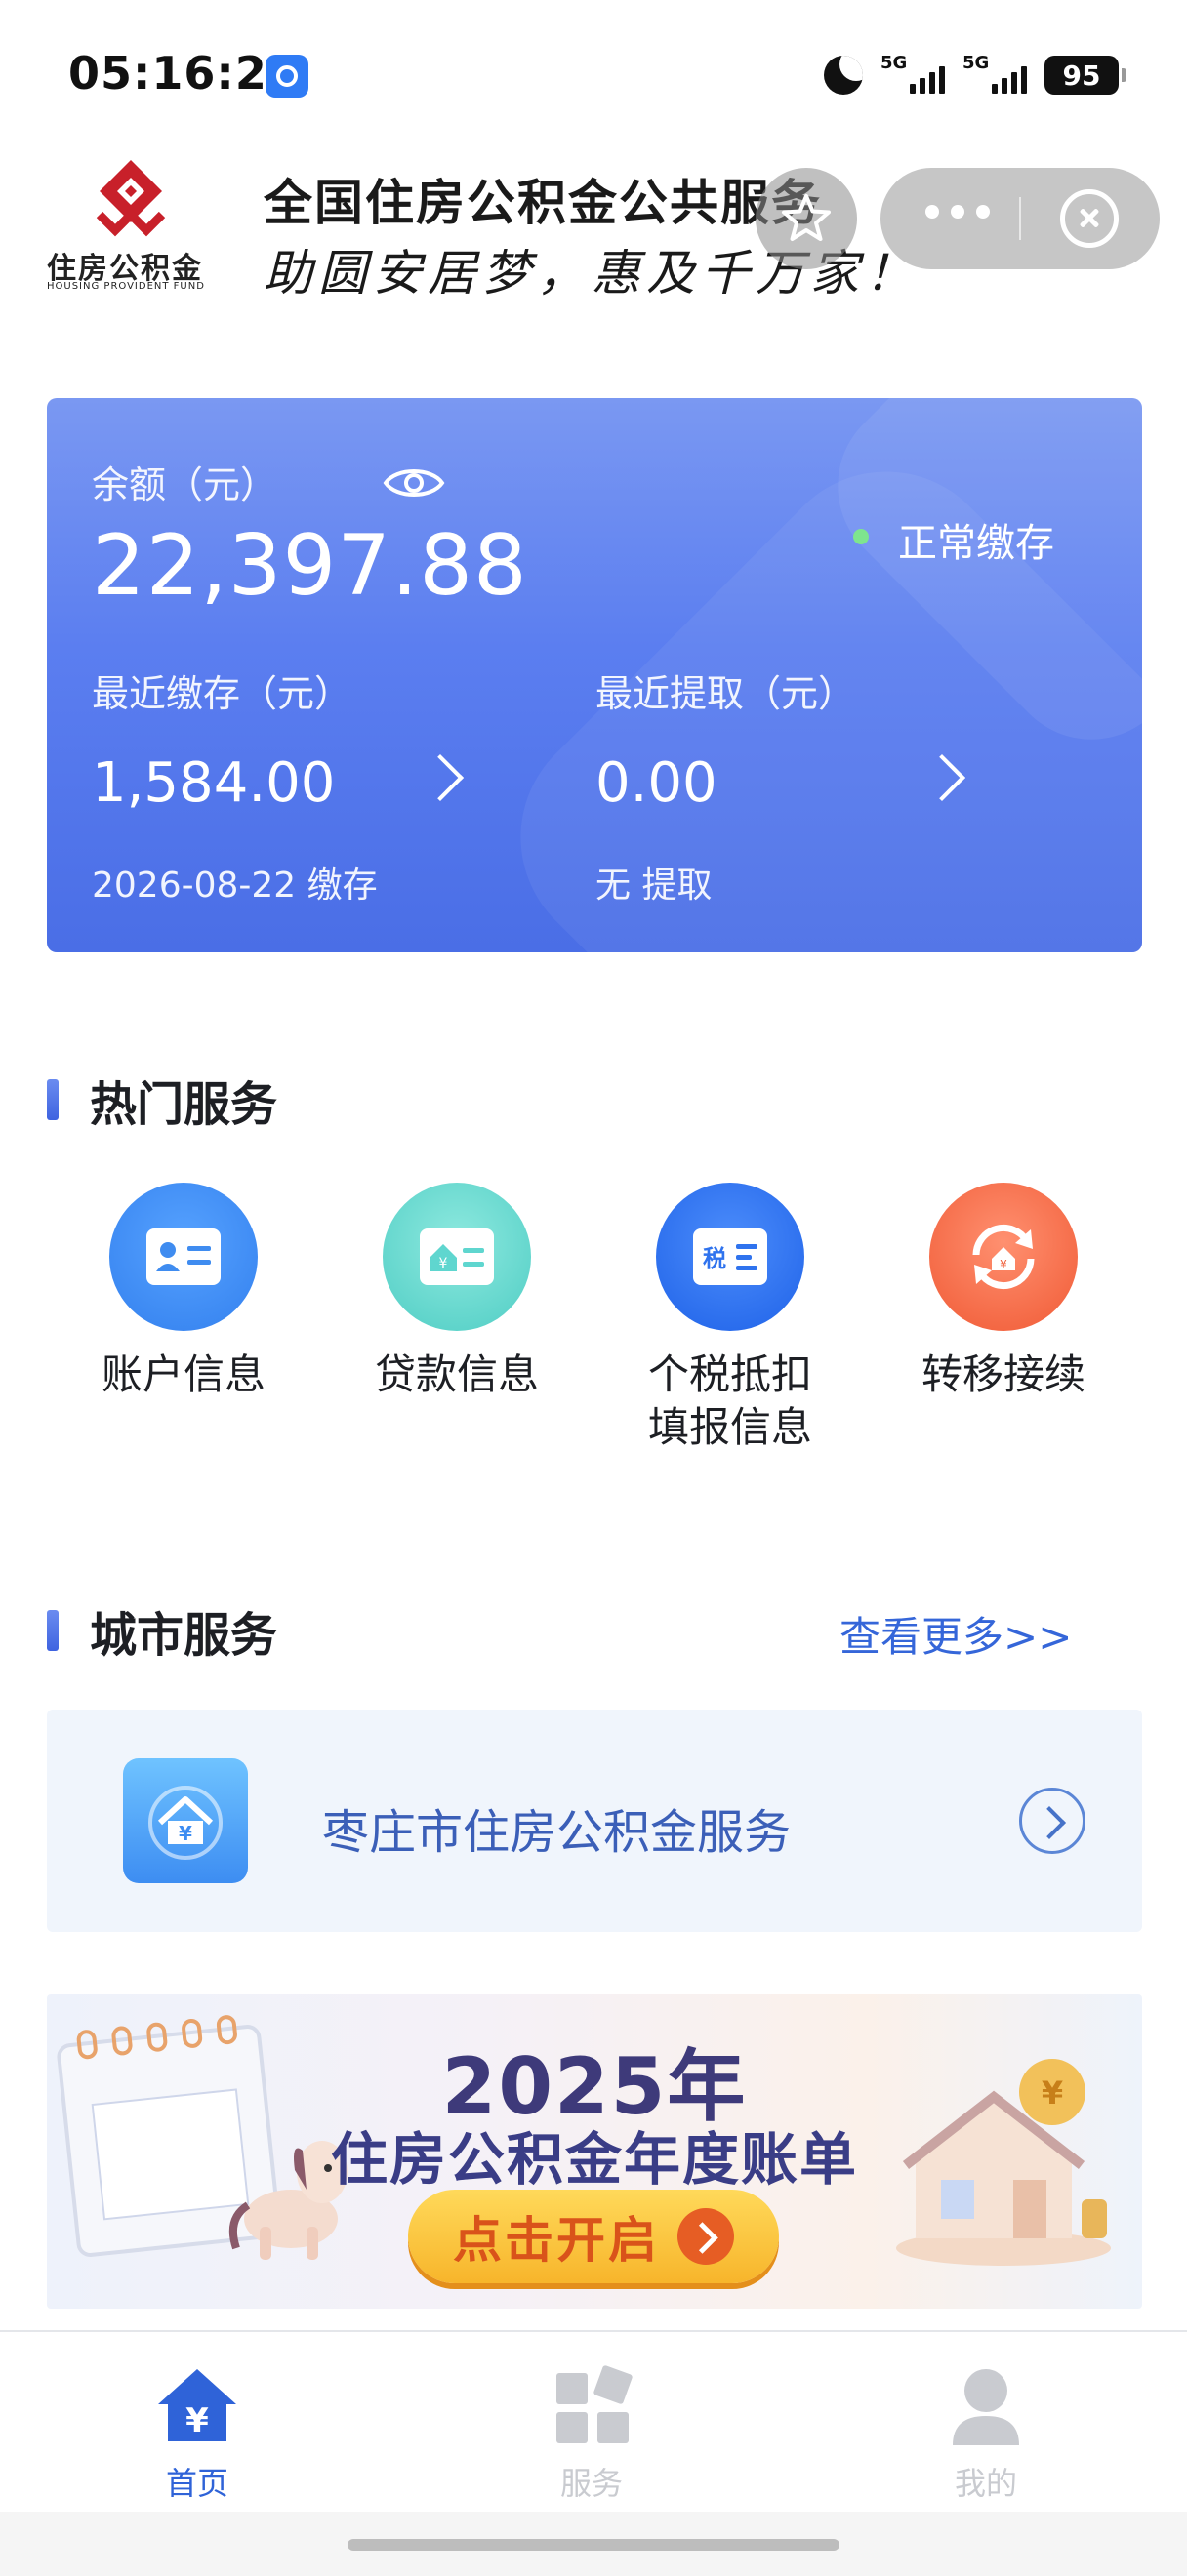  I want to click on account-status: 正常缴存, so click(976, 543).